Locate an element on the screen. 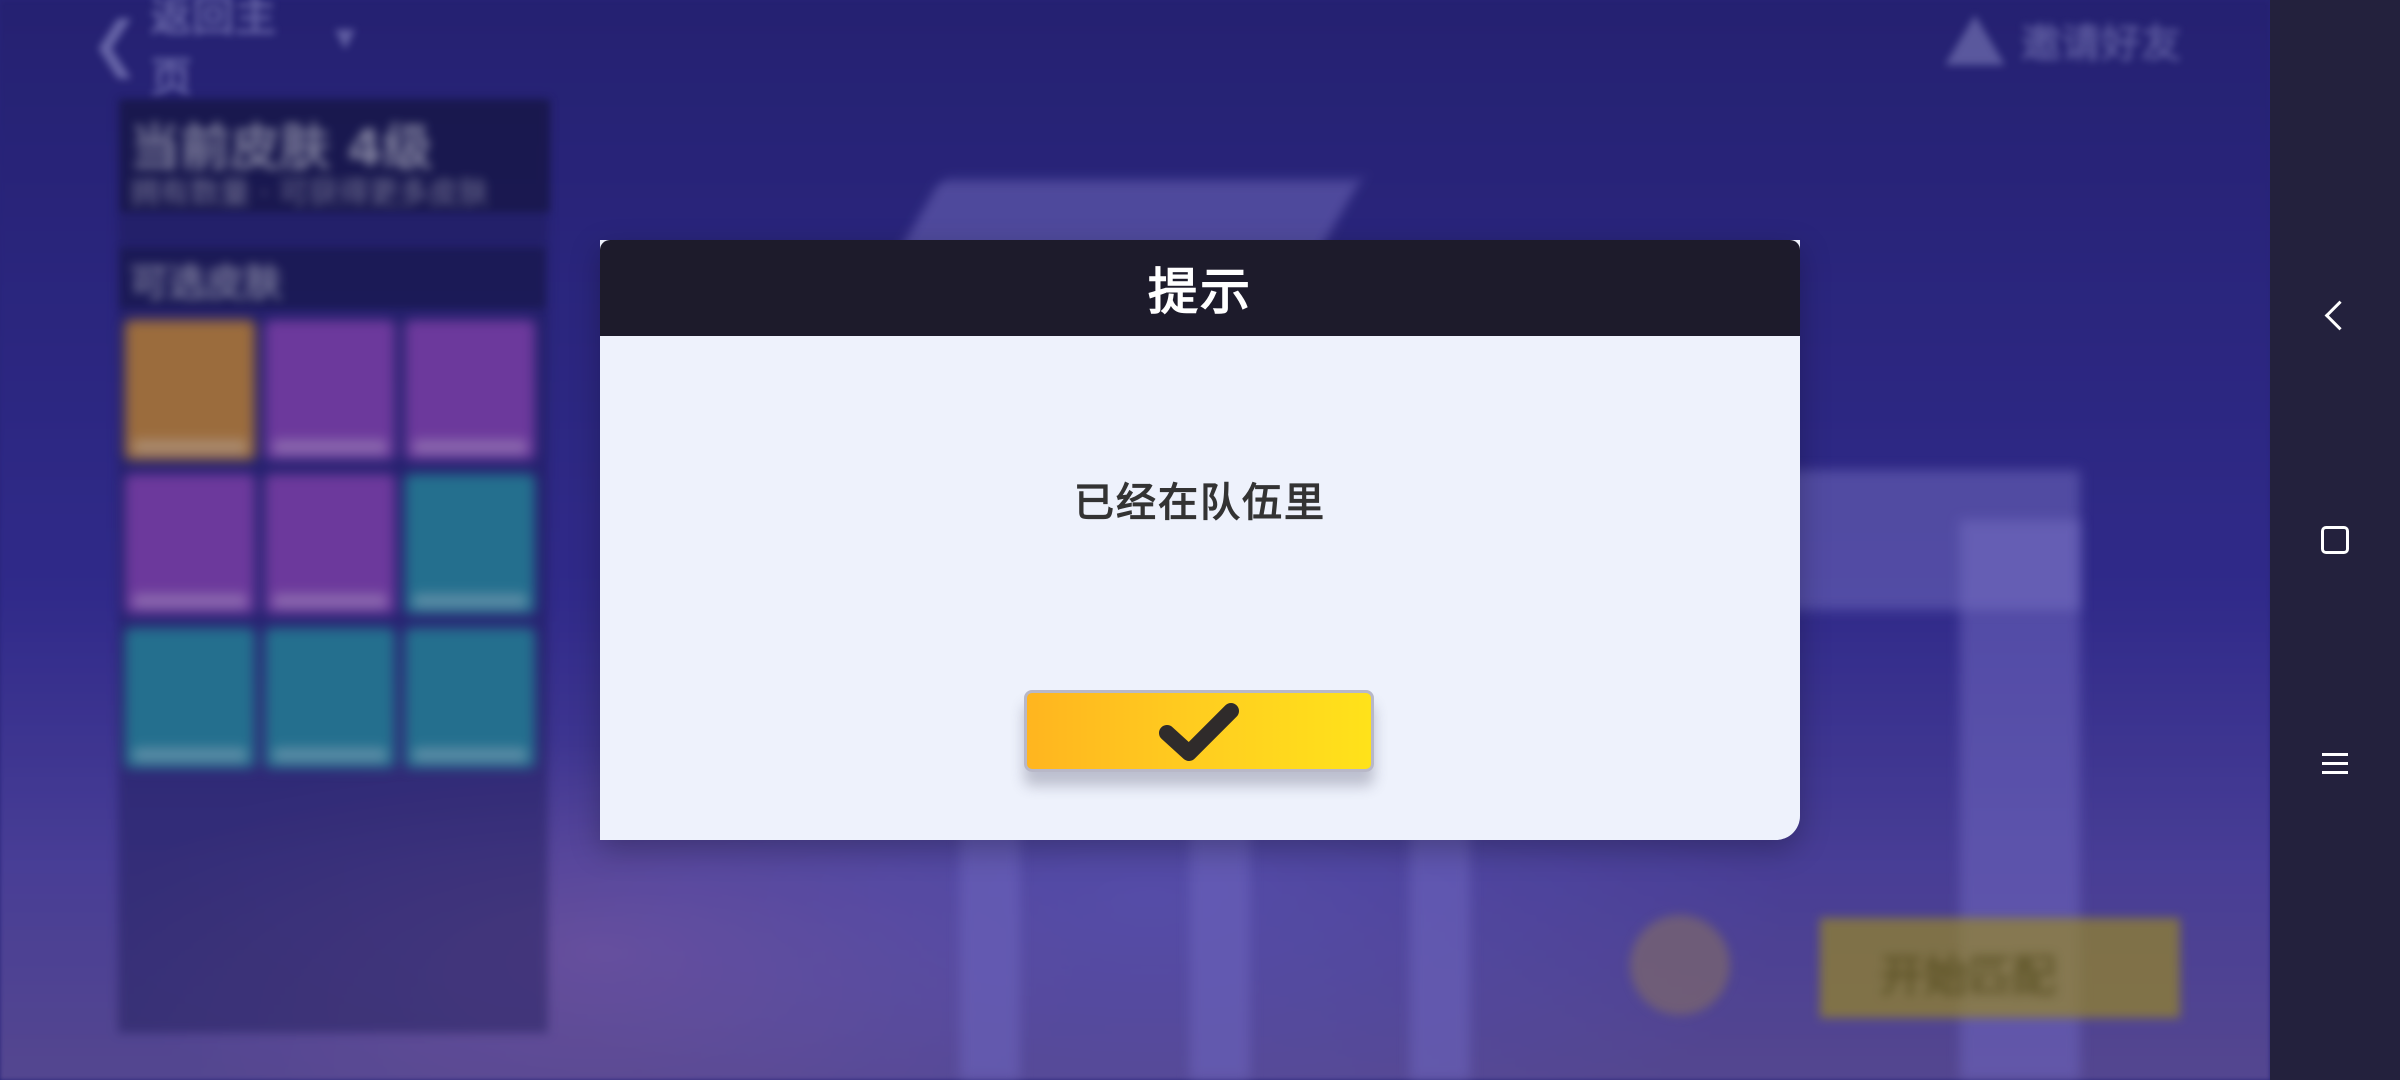 Image resolution: width=2400 pixels, height=1080 pixels. nav-back-button is located at coordinates (2335, 315).